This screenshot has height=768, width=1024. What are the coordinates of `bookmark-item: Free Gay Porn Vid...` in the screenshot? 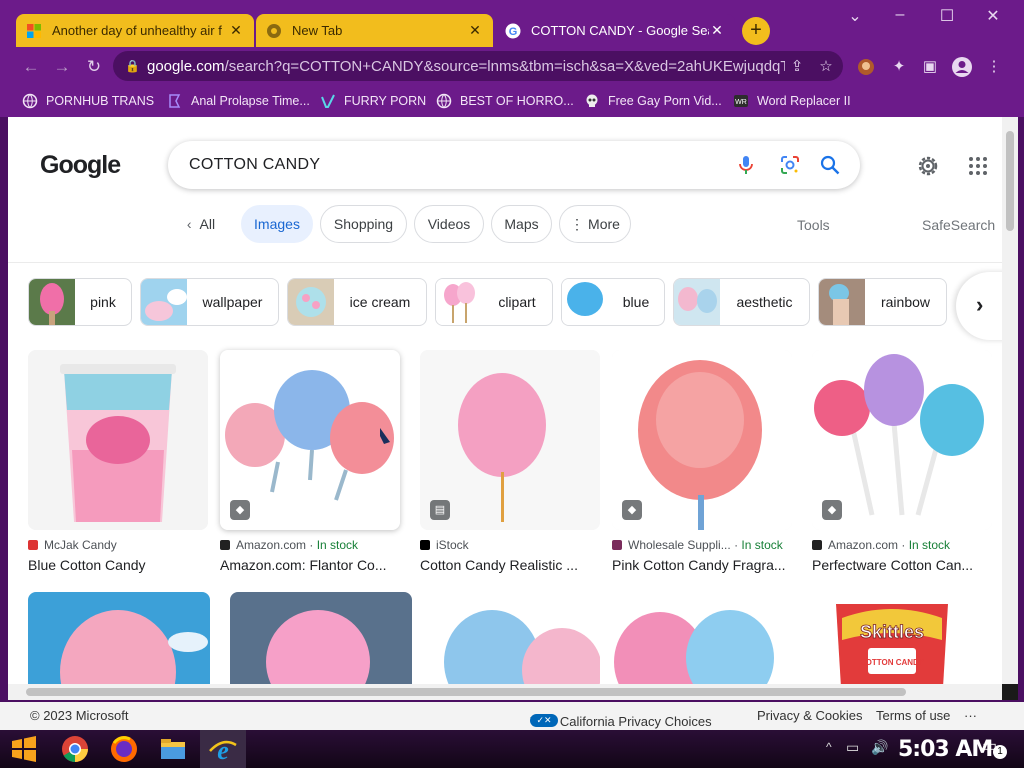 It's located at (653, 101).